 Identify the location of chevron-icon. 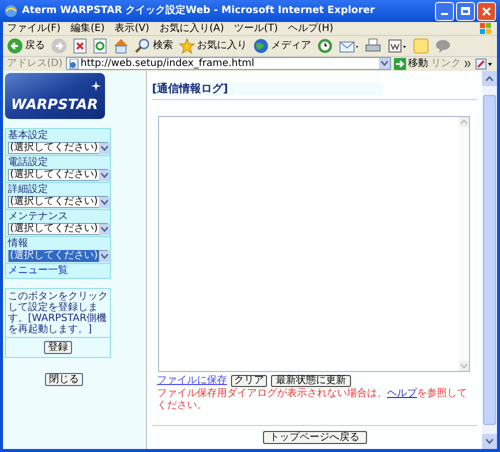
(468, 64).